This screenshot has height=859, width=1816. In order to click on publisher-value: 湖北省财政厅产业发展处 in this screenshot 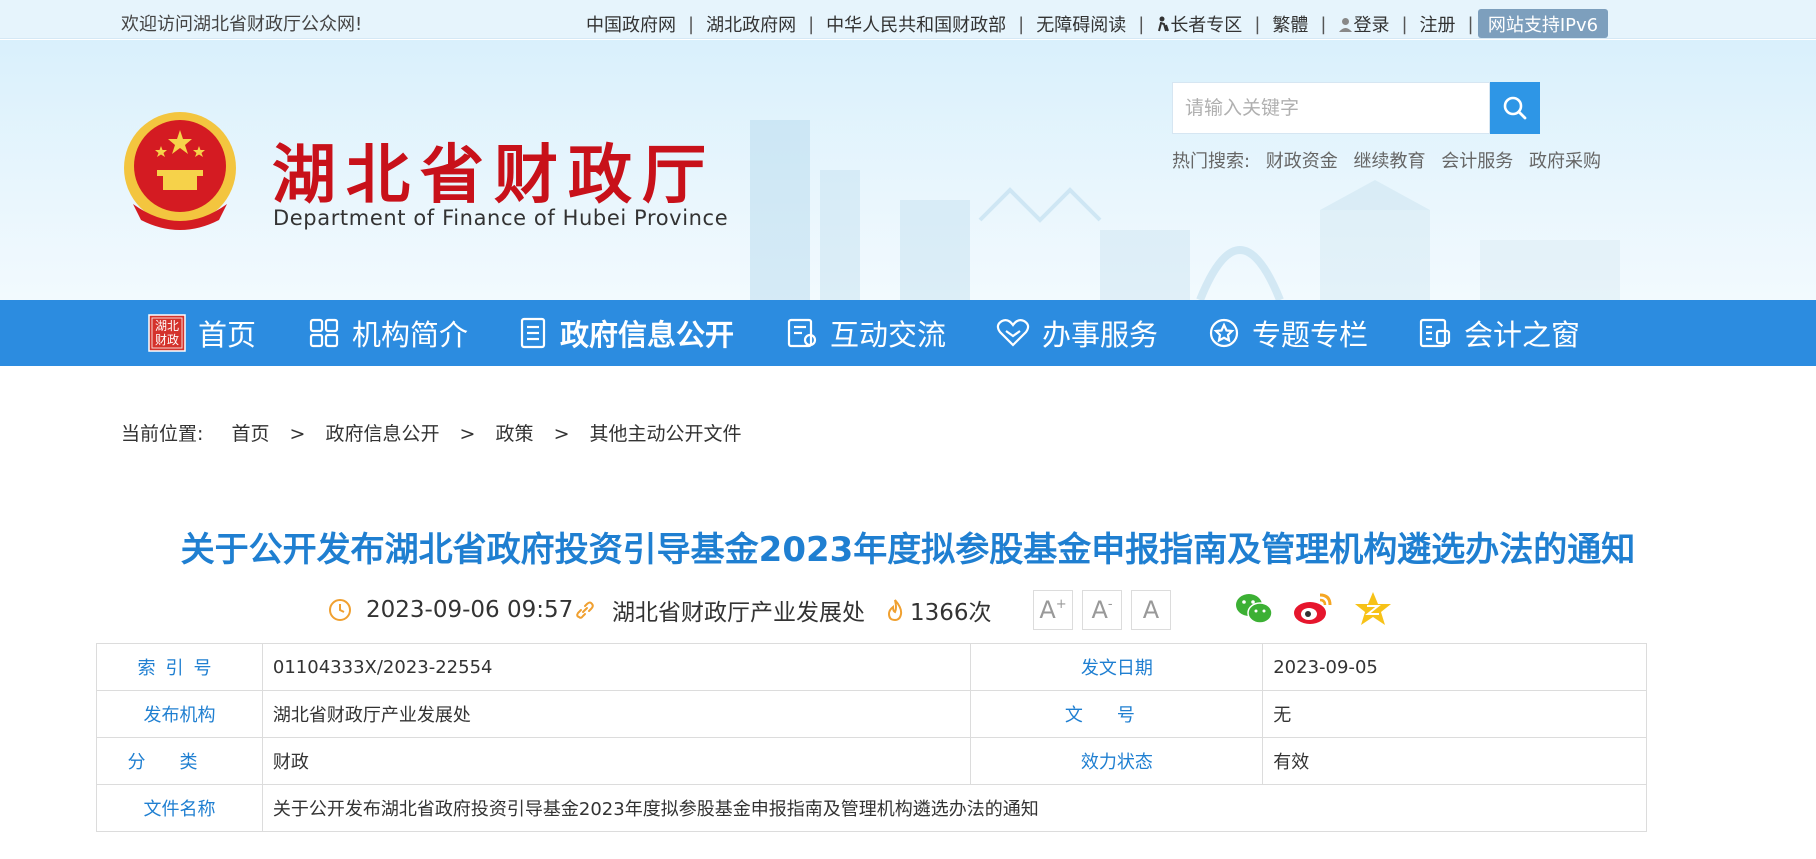, I will do `click(616, 714)`.